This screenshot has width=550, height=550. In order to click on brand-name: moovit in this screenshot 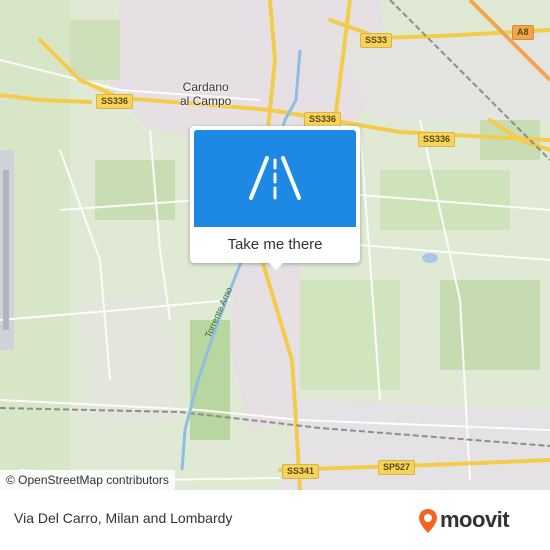, I will do `click(475, 519)`.